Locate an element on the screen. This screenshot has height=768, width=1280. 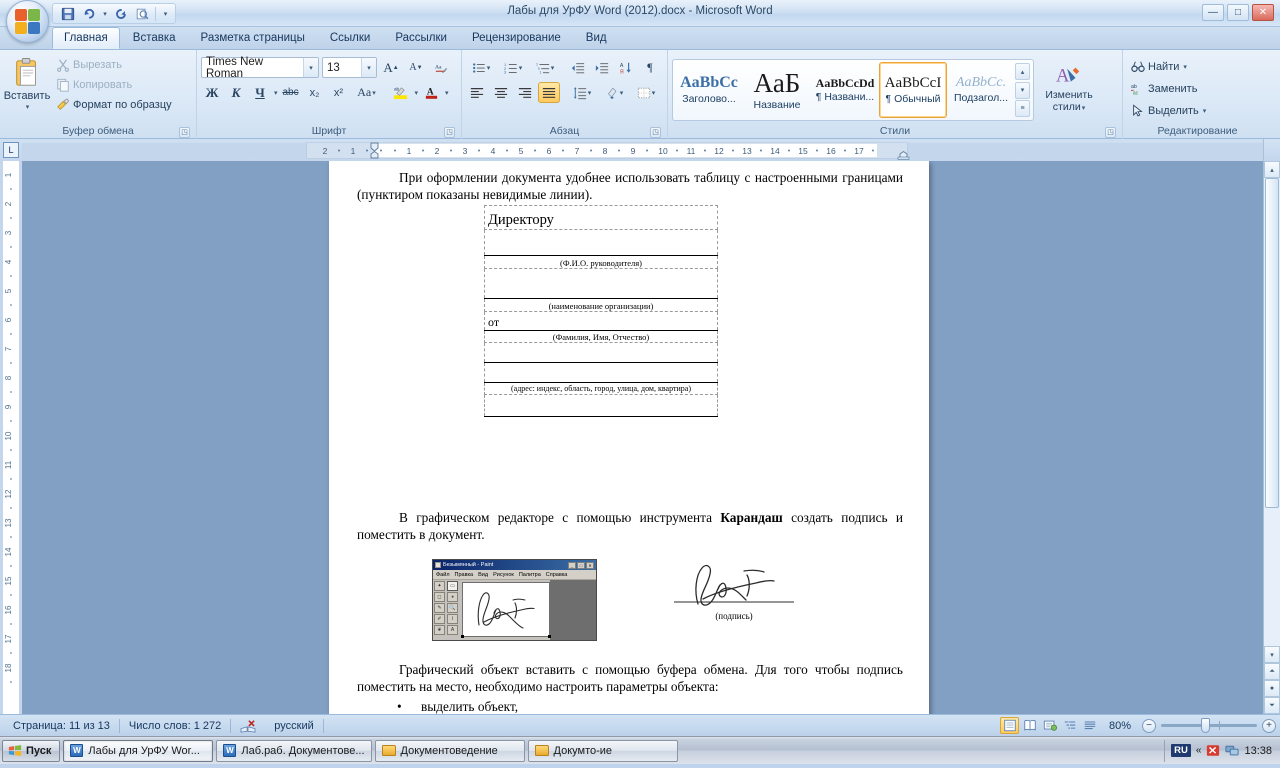
change-styles-caret-icon: ▾ is located at coordinates (1084, 108).